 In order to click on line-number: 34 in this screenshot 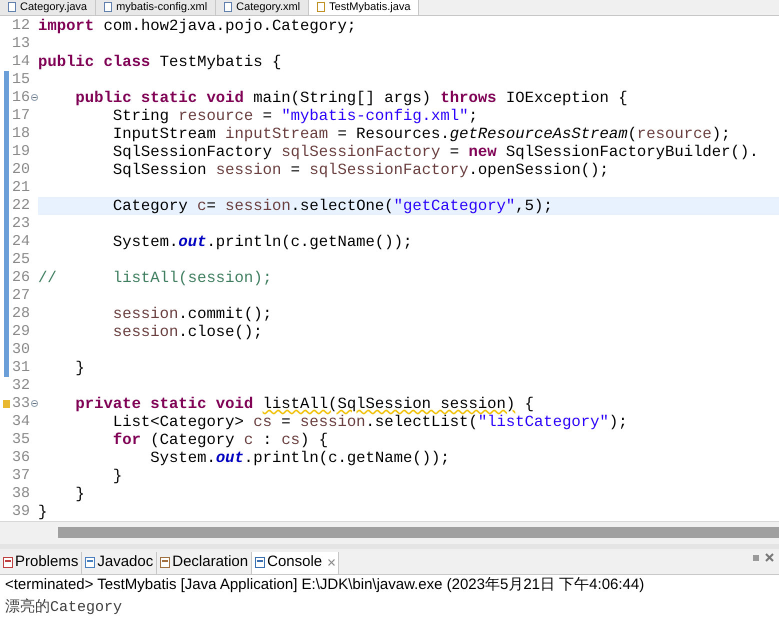, I will do `click(21, 422)`.